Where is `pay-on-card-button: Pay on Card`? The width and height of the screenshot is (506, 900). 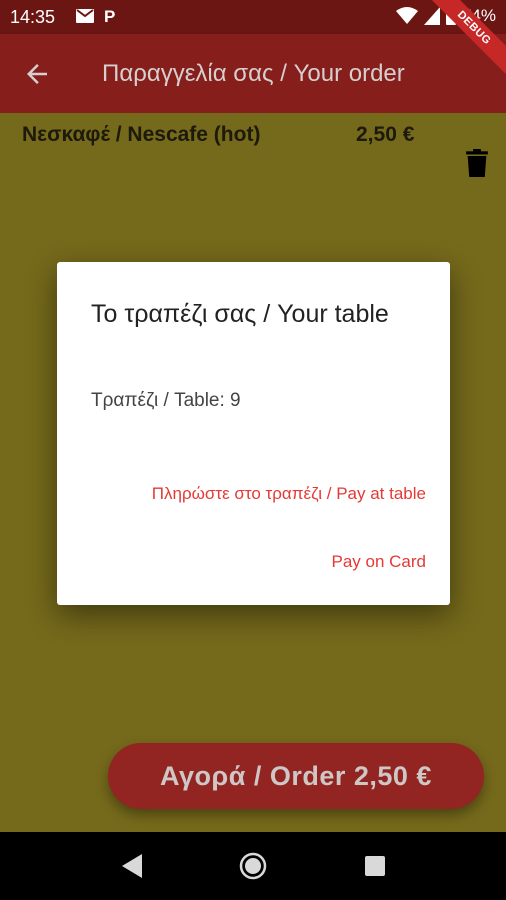 pay-on-card-button: Pay on Card is located at coordinates (379, 562).